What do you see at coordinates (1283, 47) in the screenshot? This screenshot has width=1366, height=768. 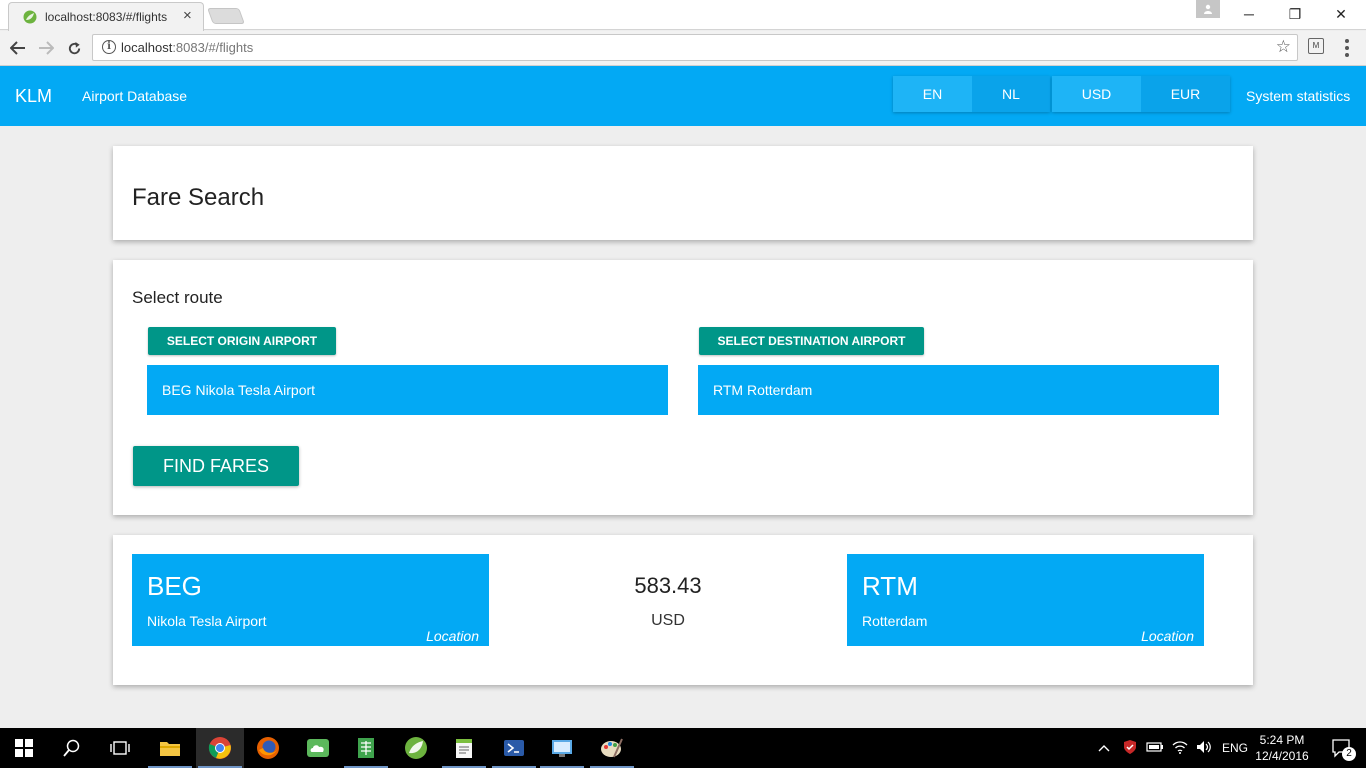 I see `bookmark-star-icon: ☆` at bounding box center [1283, 47].